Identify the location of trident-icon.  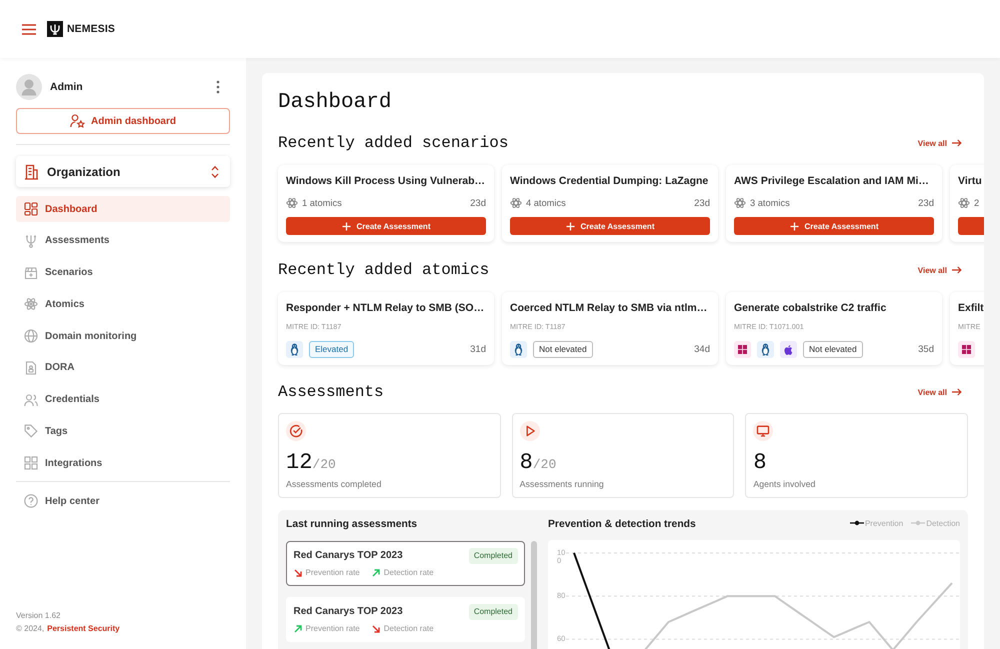
(31, 241).